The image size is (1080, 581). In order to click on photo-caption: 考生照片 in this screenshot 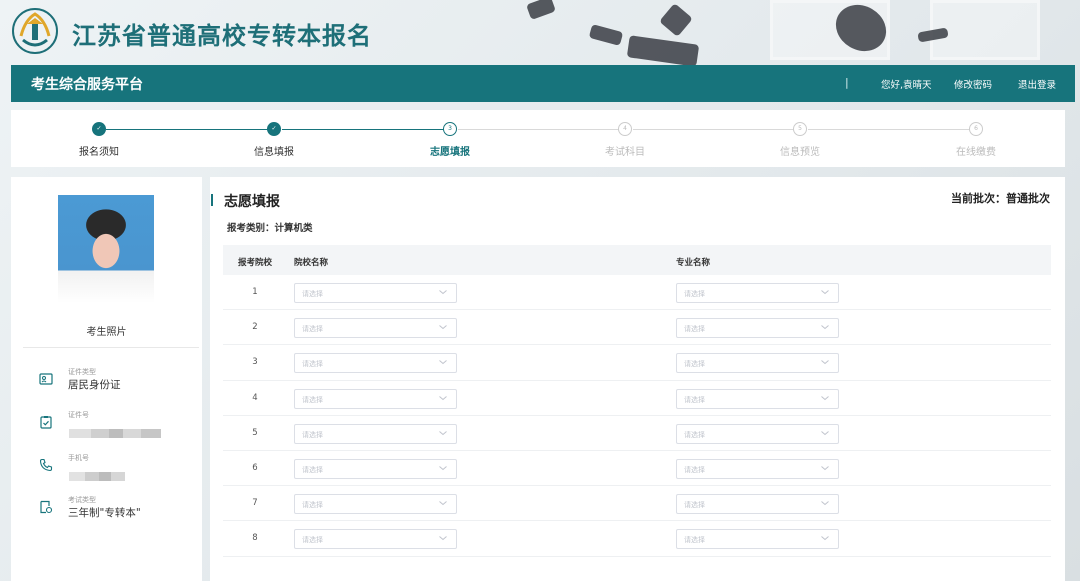, I will do `click(106, 332)`.